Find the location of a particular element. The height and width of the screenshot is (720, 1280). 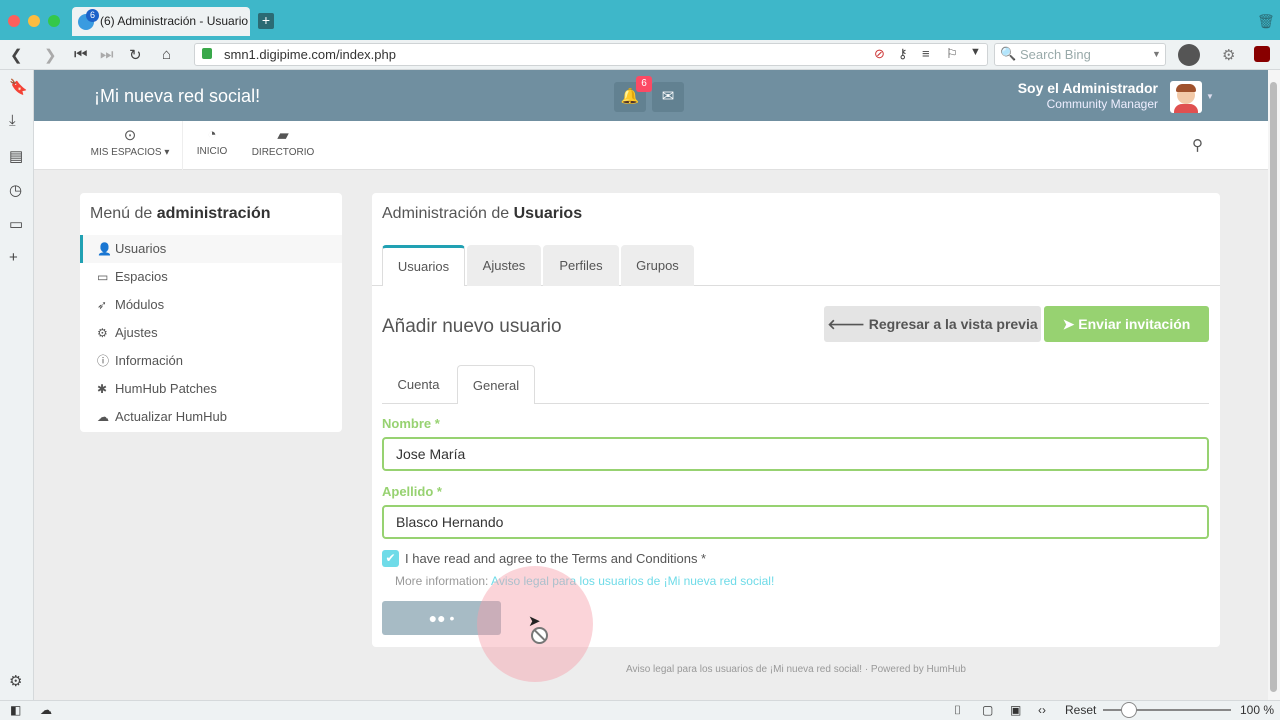

zoom-level: 100 % is located at coordinates (1257, 710).